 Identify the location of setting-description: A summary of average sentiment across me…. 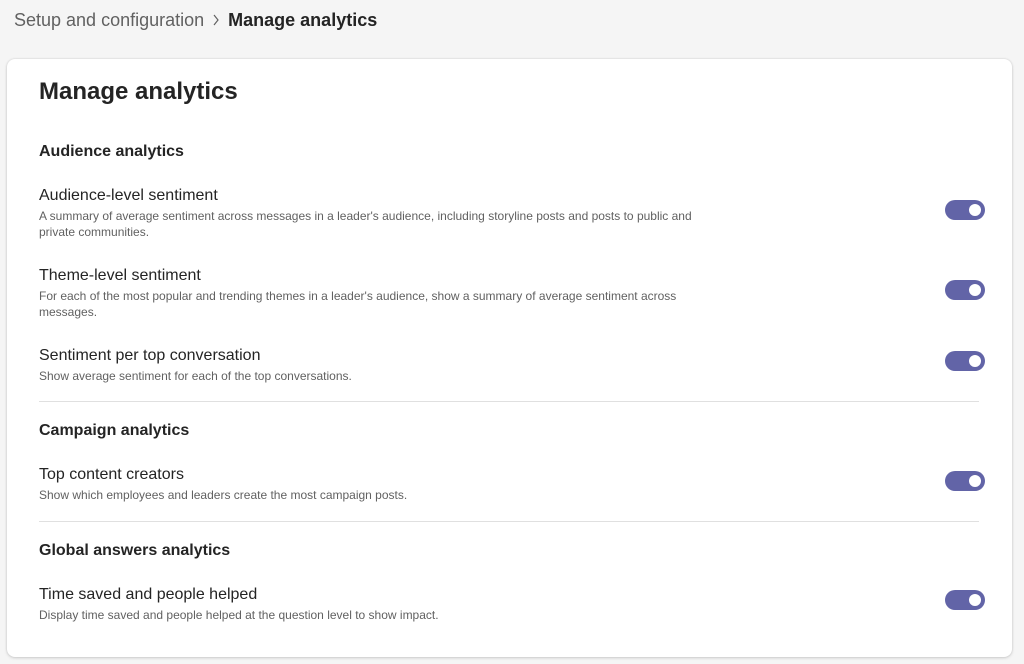
(365, 224).